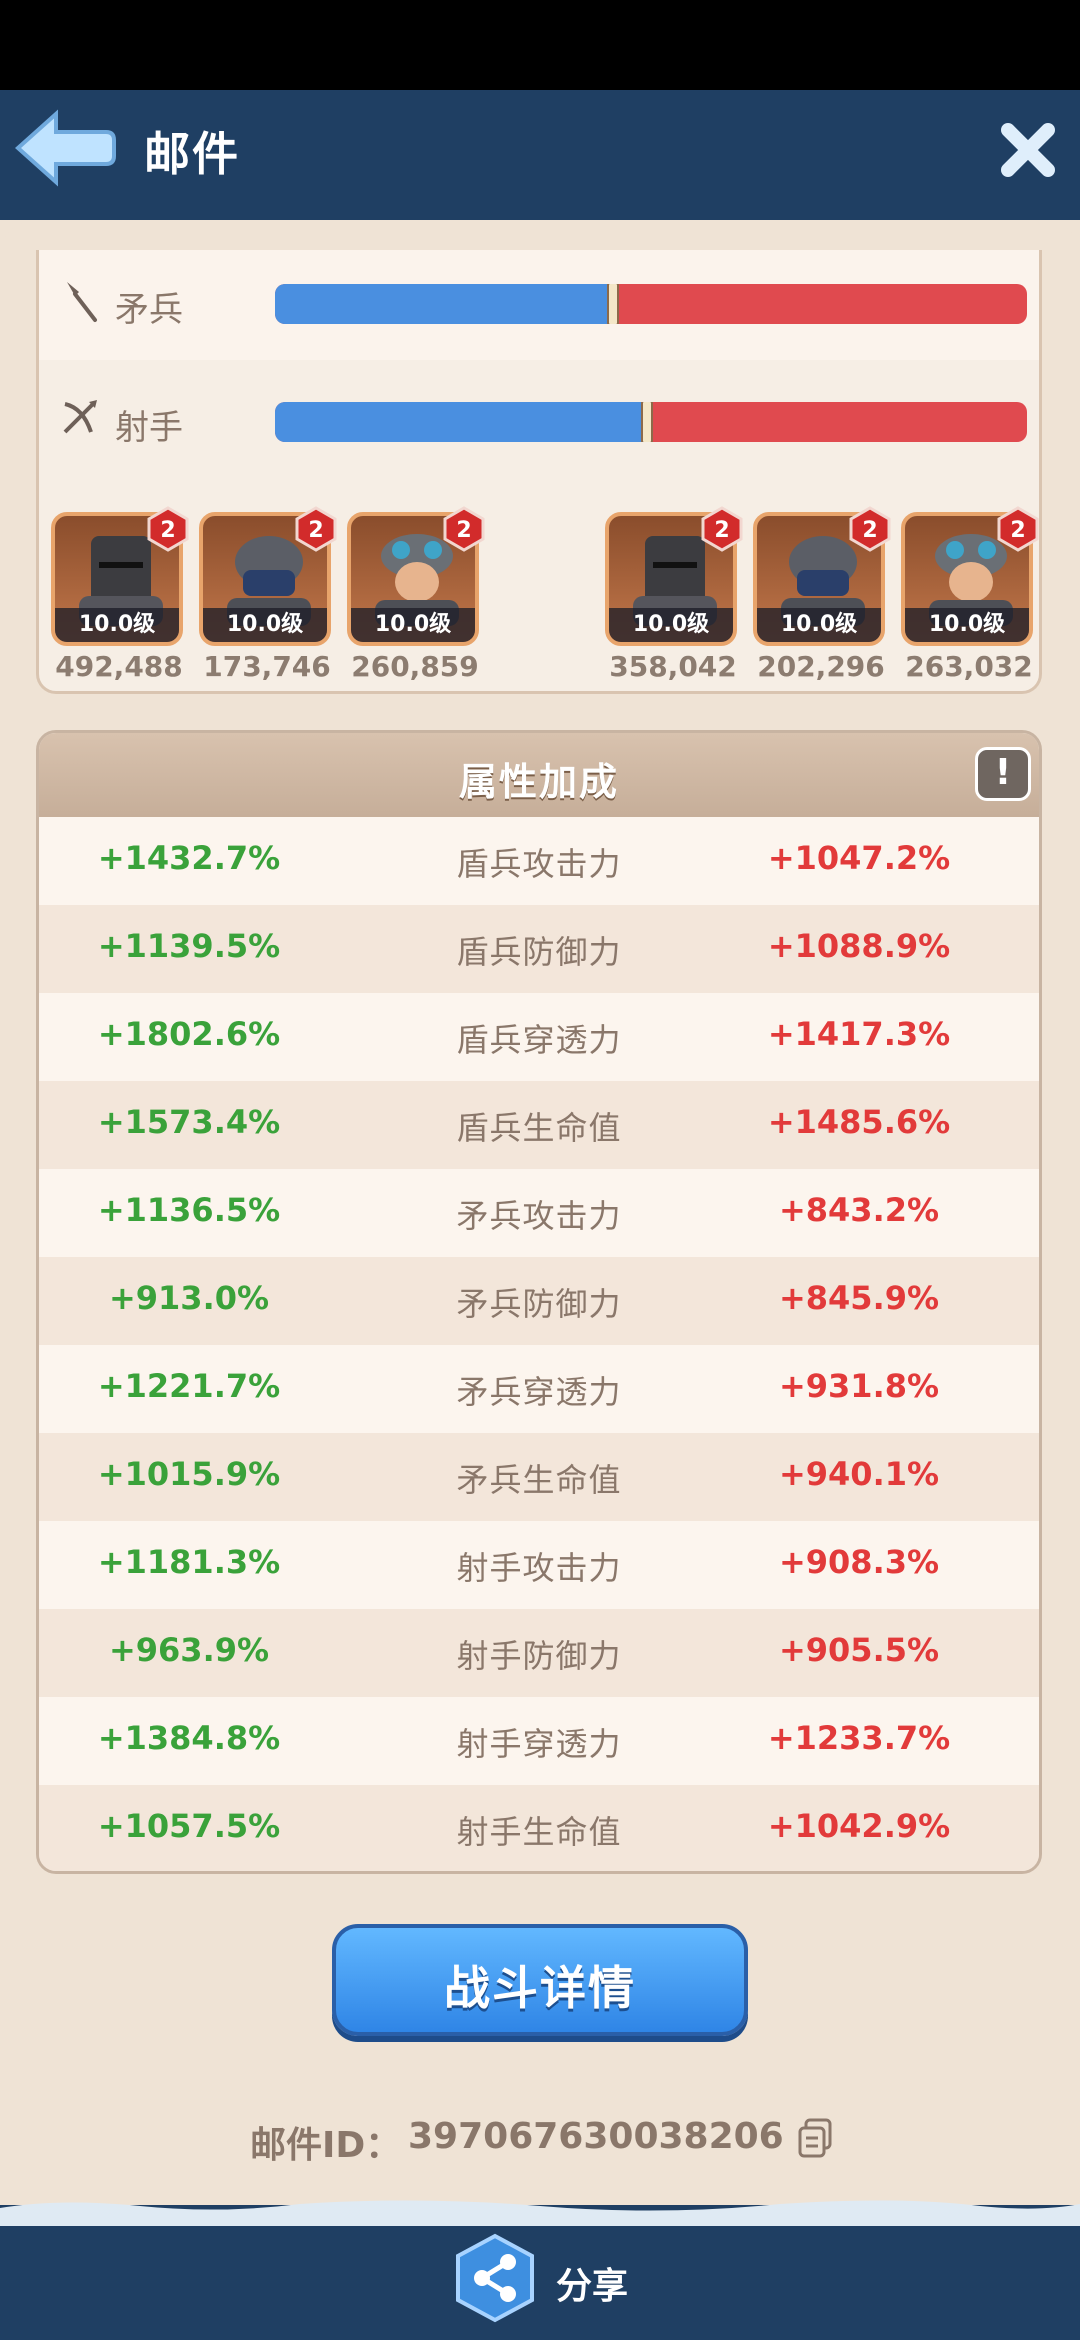 The height and width of the screenshot is (2340, 1080). What do you see at coordinates (189, 1474) in the screenshot?
I see `attribute-left-value: +1015.9%` at bounding box center [189, 1474].